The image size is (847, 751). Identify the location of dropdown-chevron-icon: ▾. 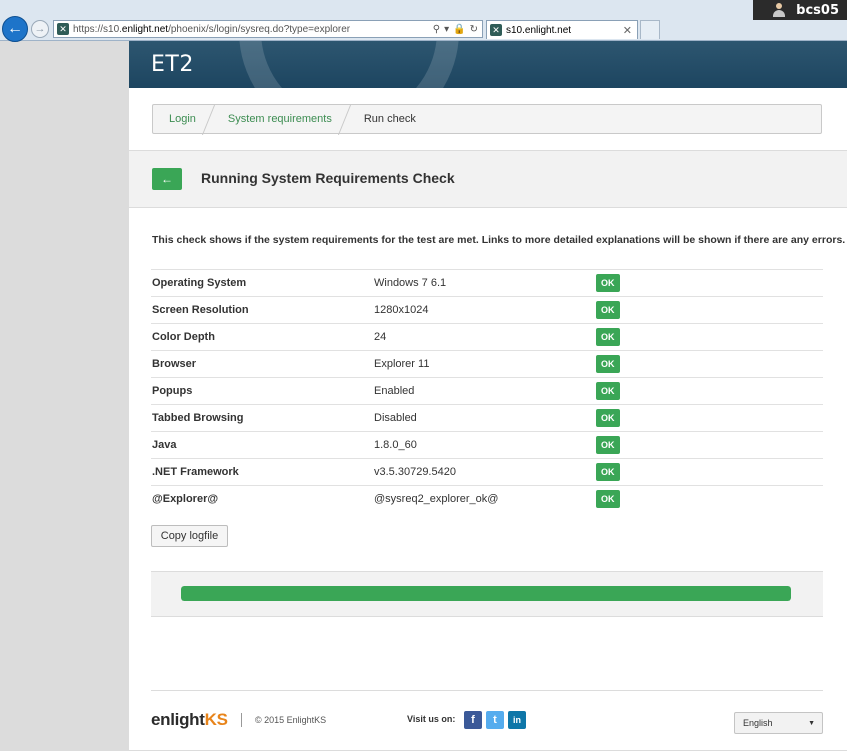
(446, 29).